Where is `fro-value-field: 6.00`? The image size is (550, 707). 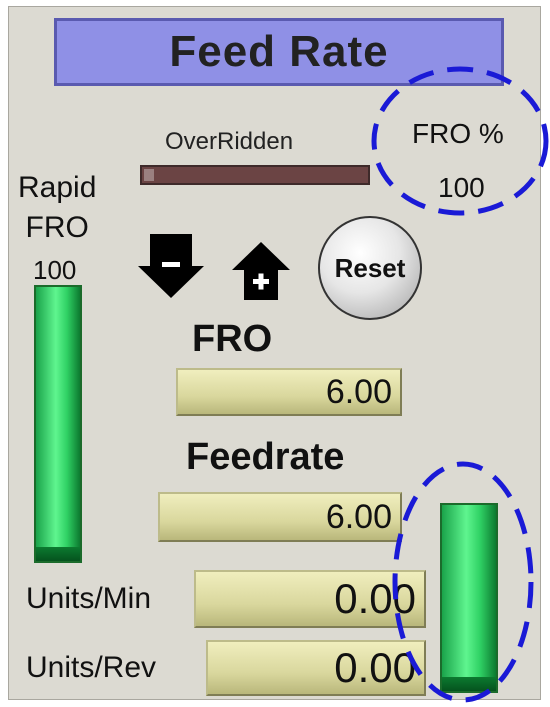 fro-value-field: 6.00 is located at coordinates (289, 392).